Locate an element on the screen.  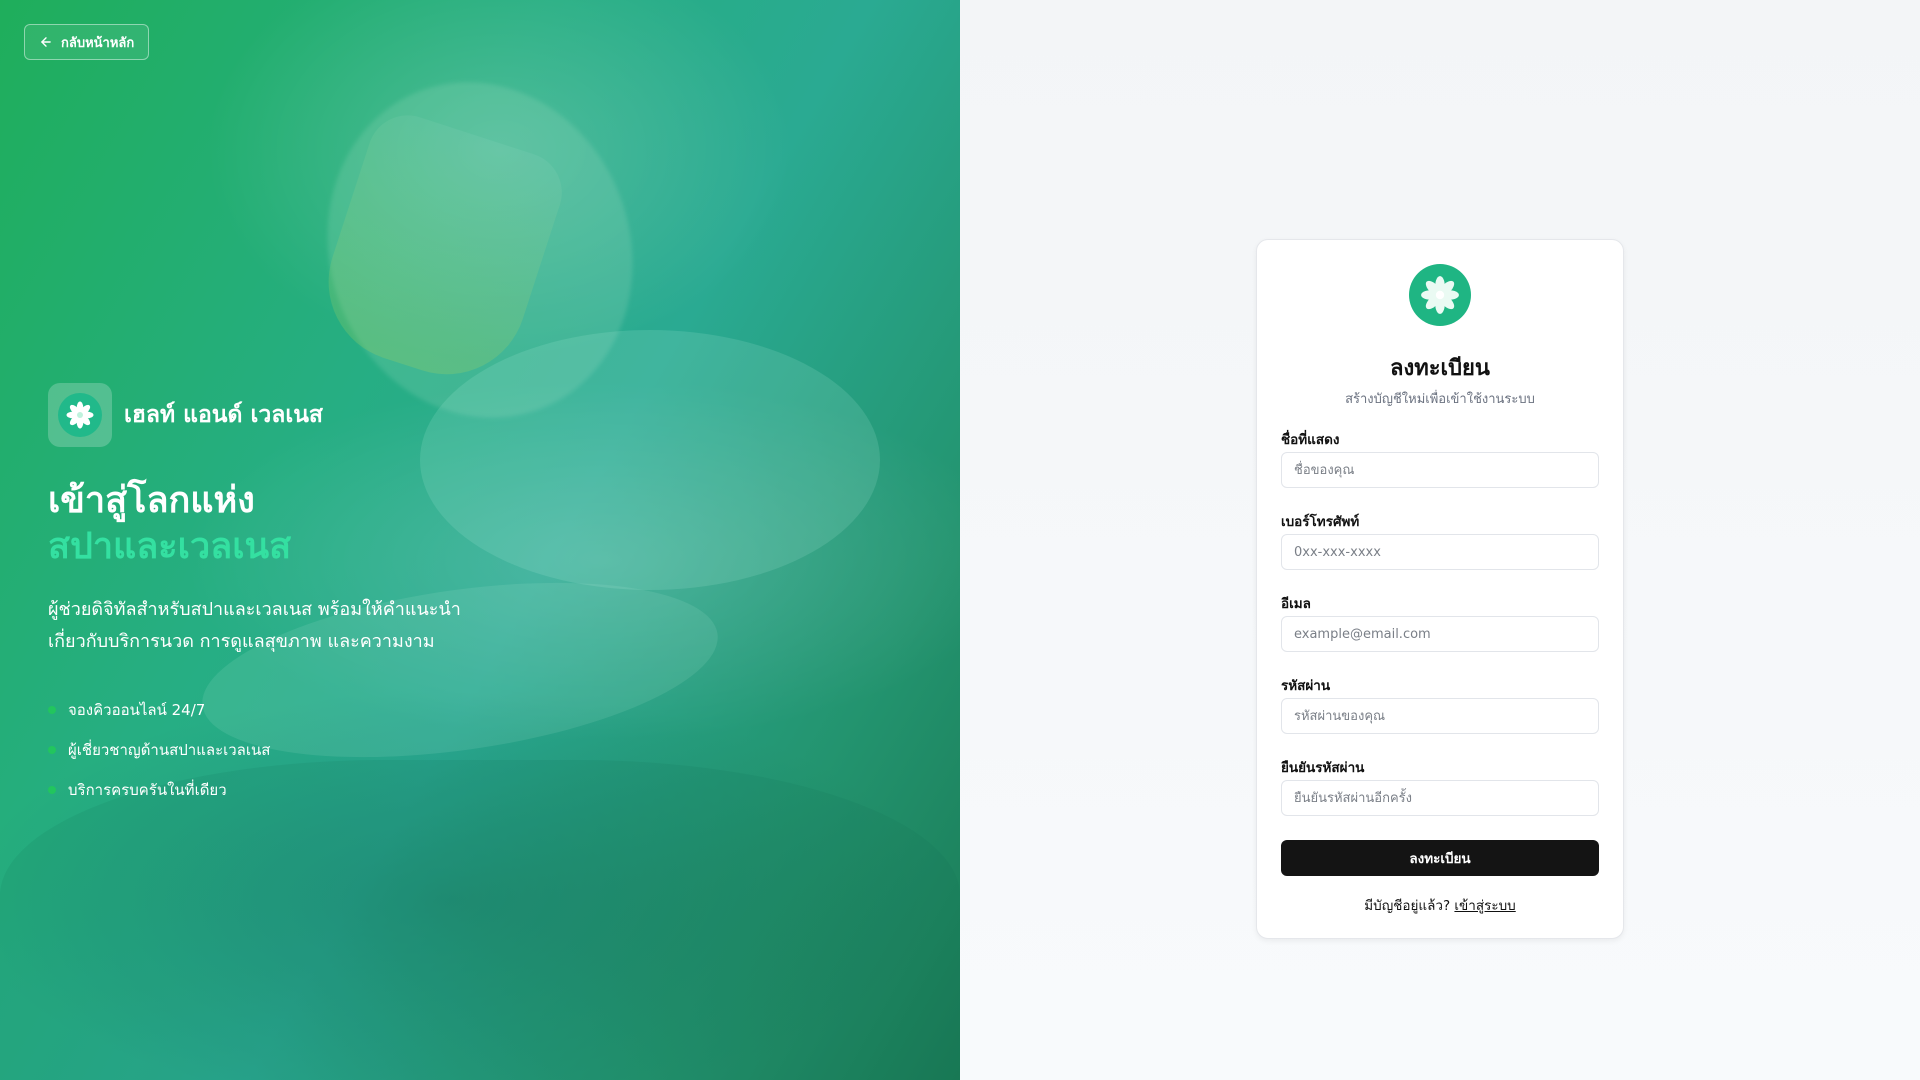
confirm-password-label: ยืนยันรหัสผ่าน is located at coordinates (1323, 768).